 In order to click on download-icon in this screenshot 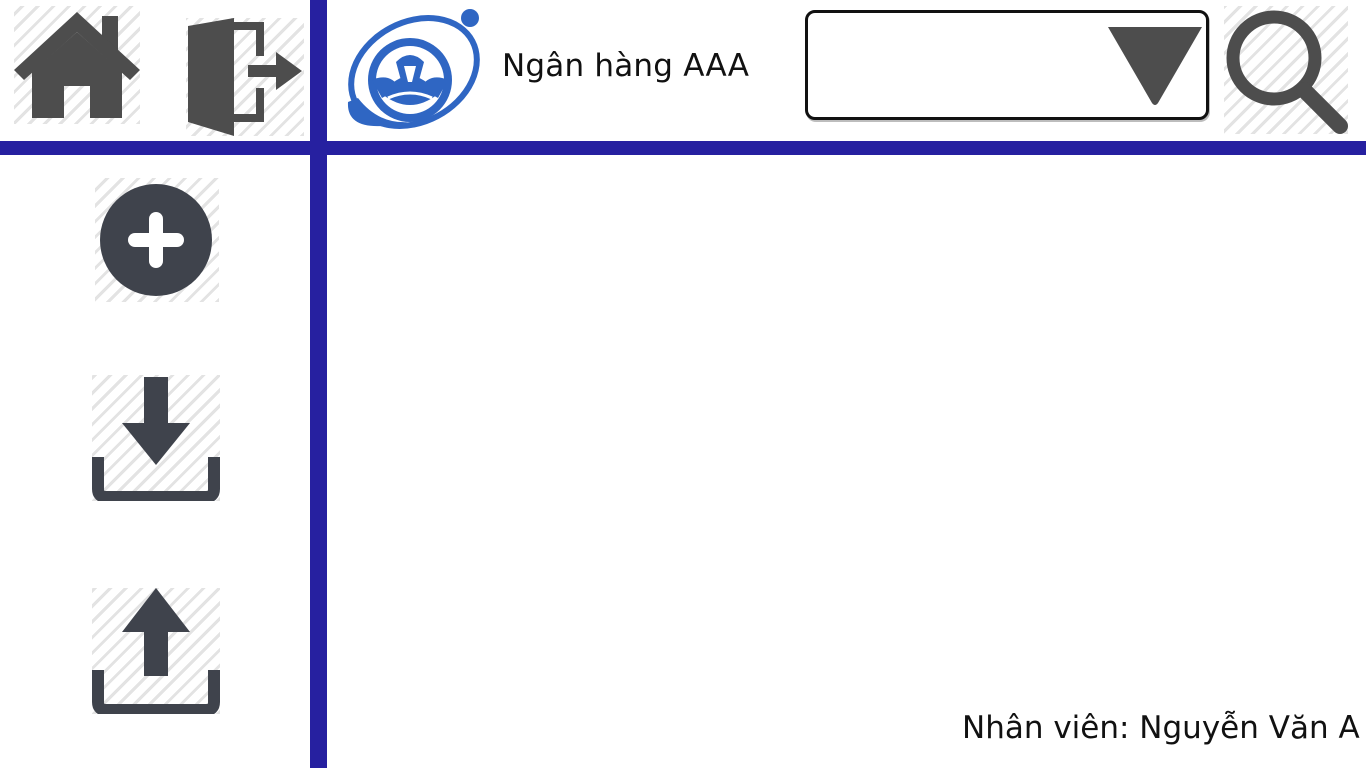, I will do `click(156, 439)`.